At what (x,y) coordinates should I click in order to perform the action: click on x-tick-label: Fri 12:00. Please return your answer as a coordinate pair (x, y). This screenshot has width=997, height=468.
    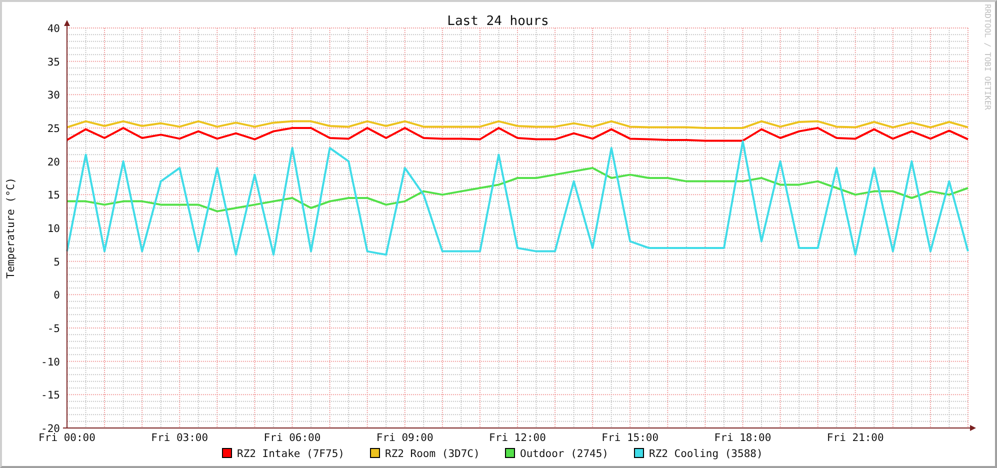
    Looking at the image, I should click on (517, 438).